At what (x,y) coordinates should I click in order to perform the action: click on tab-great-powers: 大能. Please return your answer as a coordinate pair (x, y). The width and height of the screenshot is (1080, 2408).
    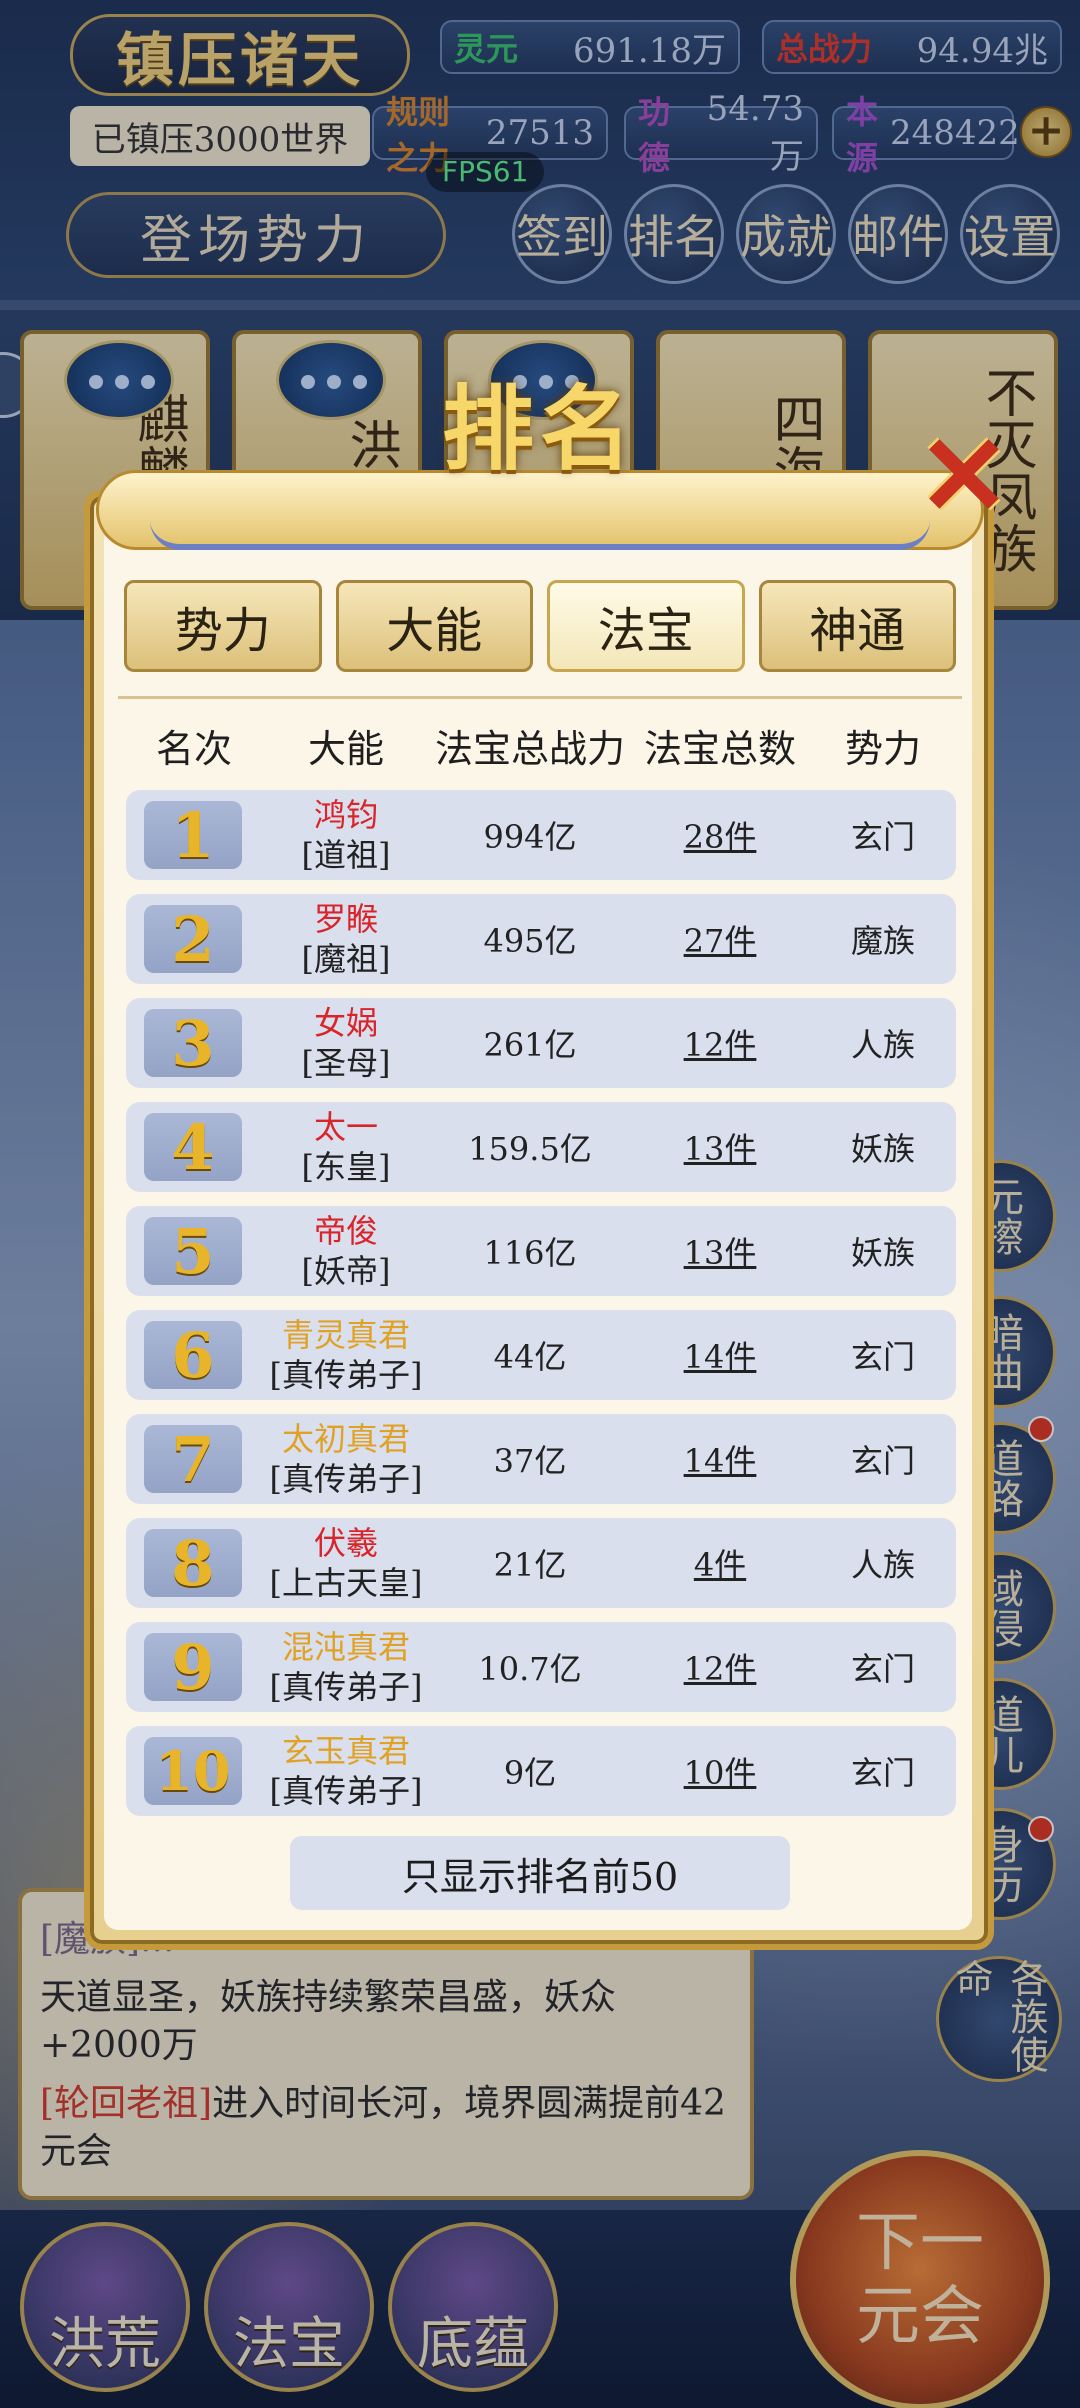
    Looking at the image, I should click on (434, 626).